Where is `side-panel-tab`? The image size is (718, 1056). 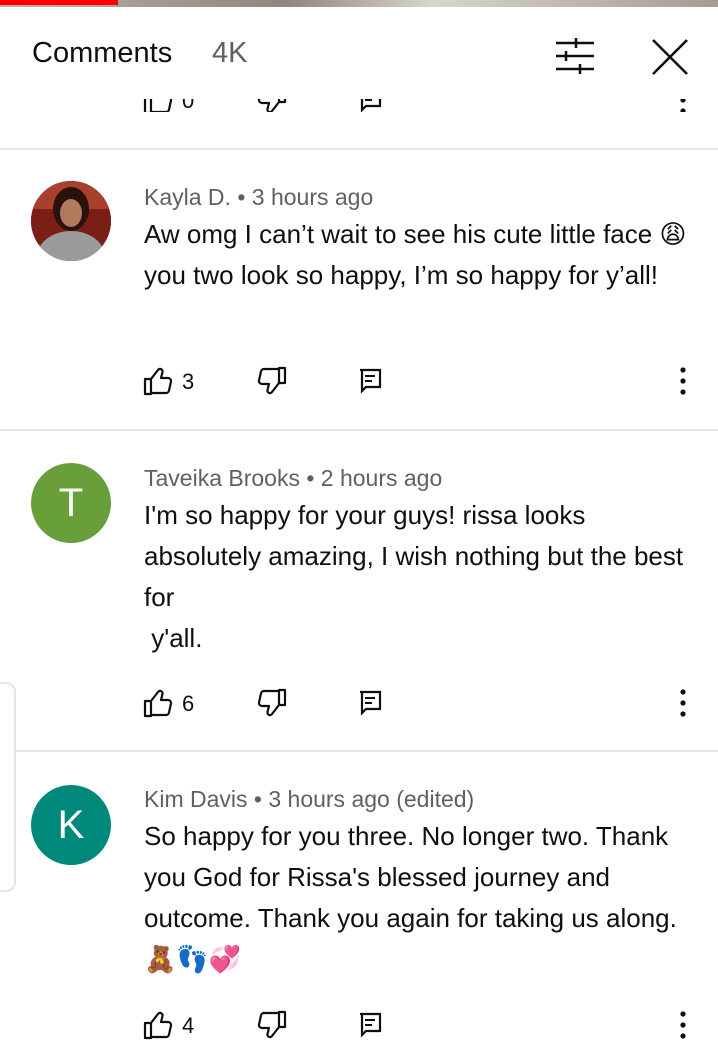
side-panel-tab is located at coordinates (8, 787).